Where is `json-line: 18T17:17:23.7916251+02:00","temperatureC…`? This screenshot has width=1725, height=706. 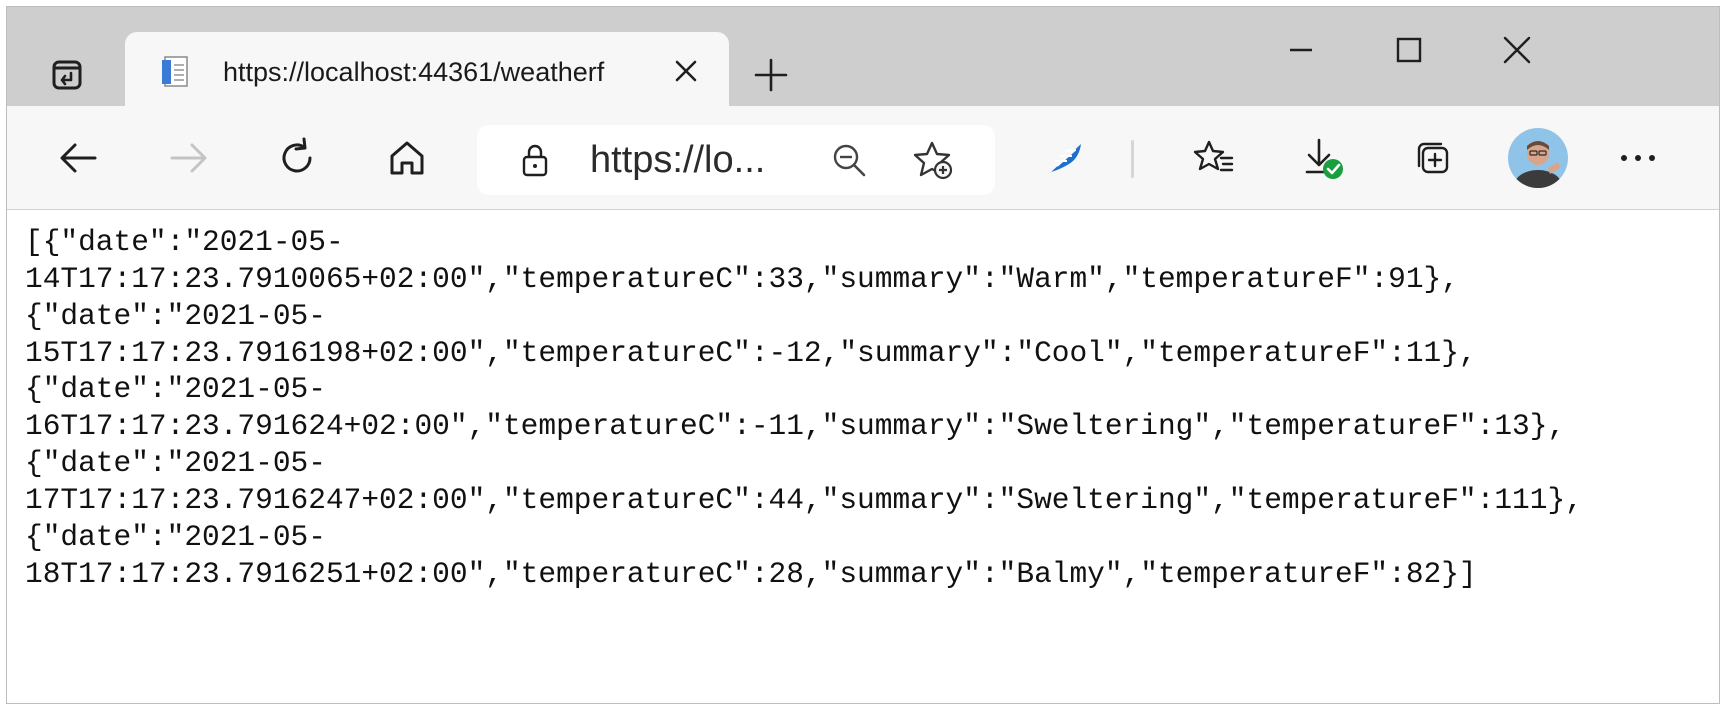
json-line: 18T17:17:23.7916251+02:00","temperatureC… is located at coordinates (751, 574).